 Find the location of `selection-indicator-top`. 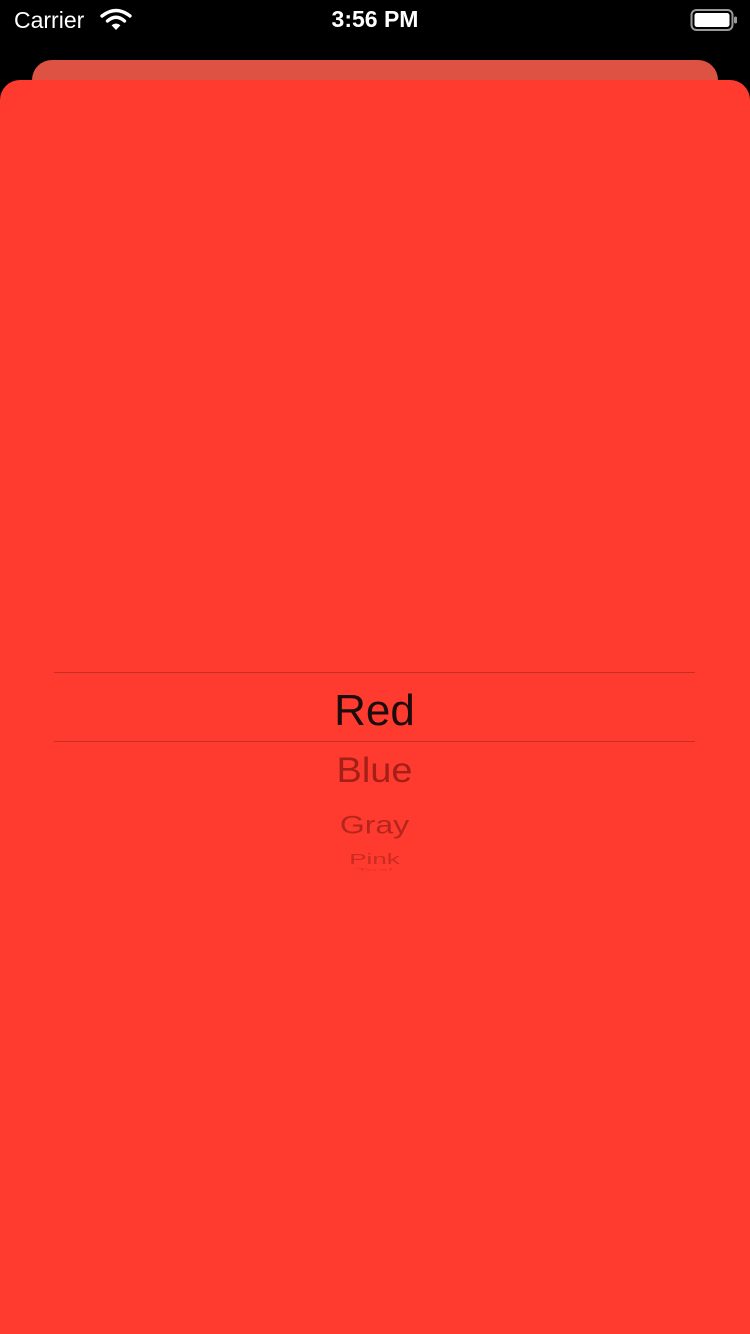

selection-indicator-top is located at coordinates (374, 672).